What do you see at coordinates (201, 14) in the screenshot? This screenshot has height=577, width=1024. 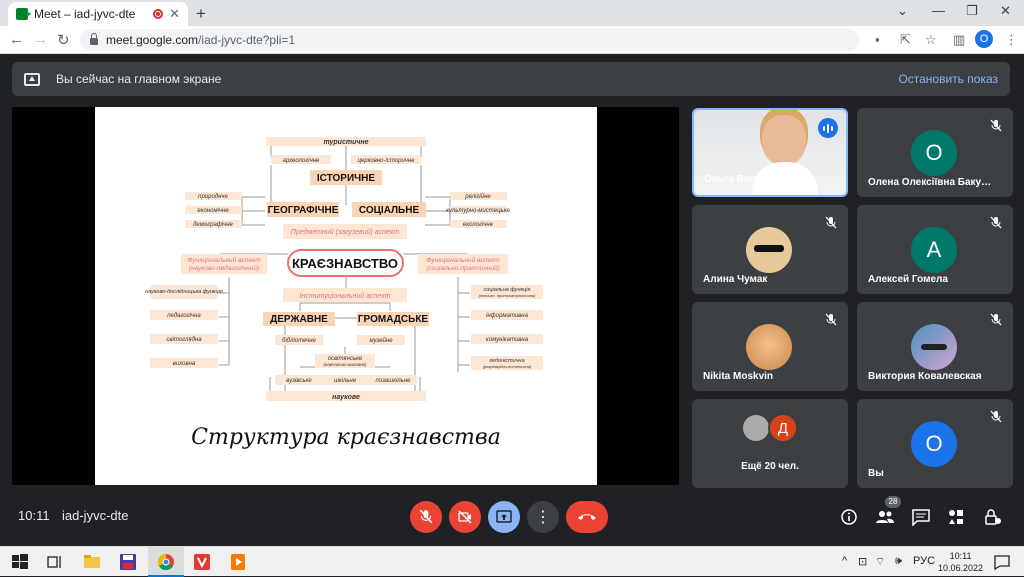 I see `new-tab-button: +` at bounding box center [201, 14].